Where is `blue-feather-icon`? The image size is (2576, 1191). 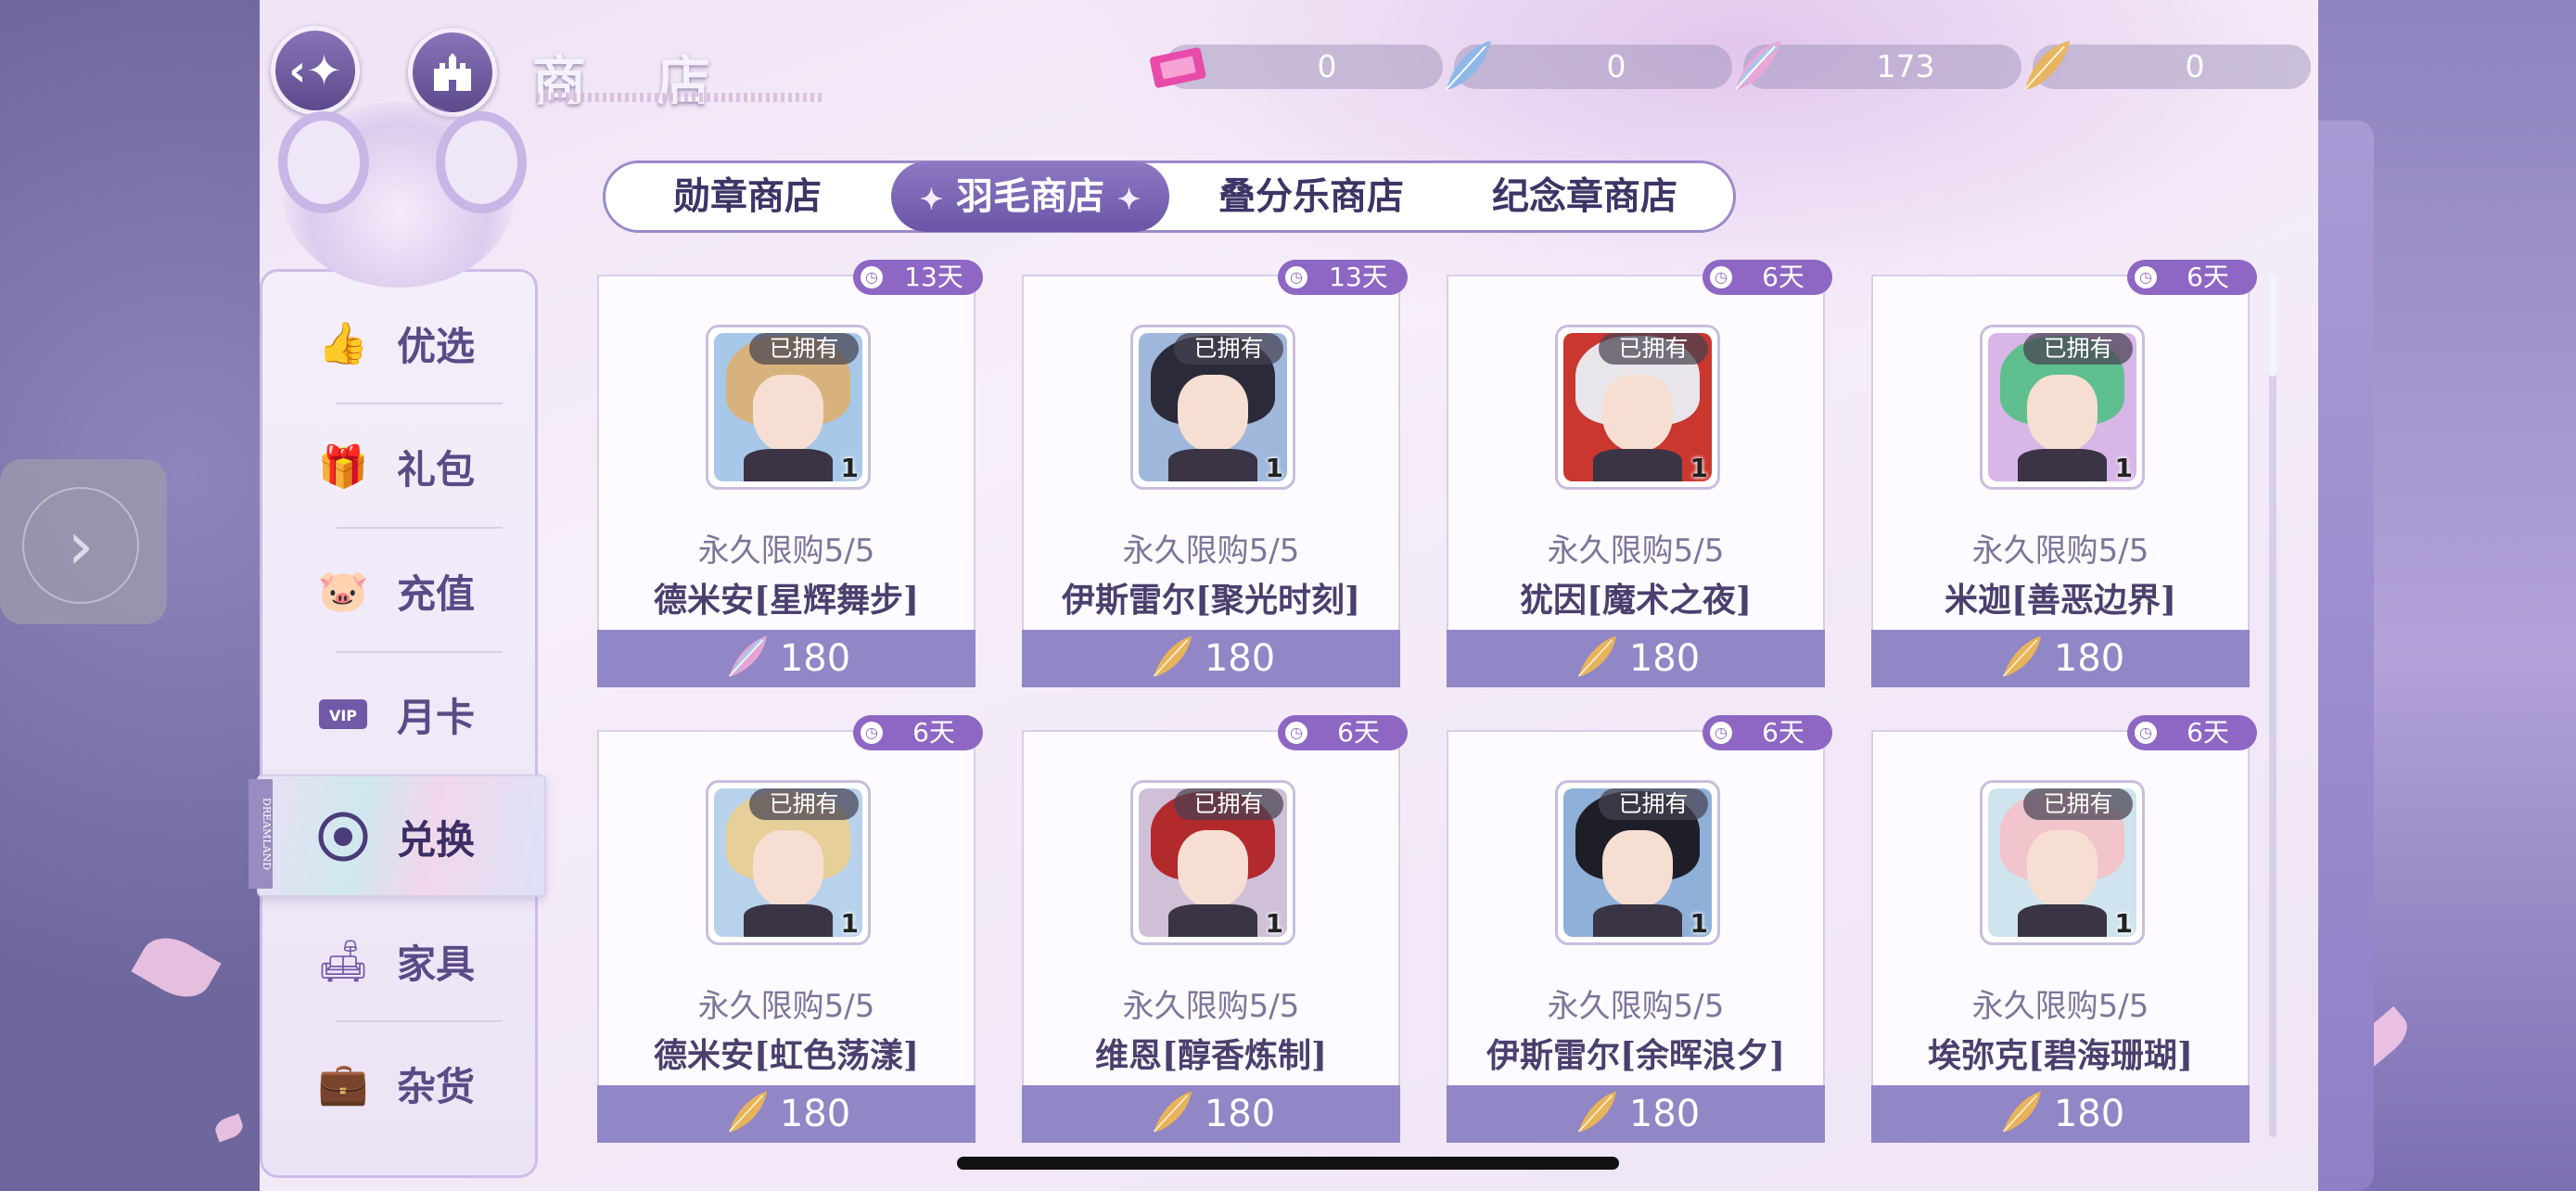
blue-feather-icon is located at coordinates (1468, 65).